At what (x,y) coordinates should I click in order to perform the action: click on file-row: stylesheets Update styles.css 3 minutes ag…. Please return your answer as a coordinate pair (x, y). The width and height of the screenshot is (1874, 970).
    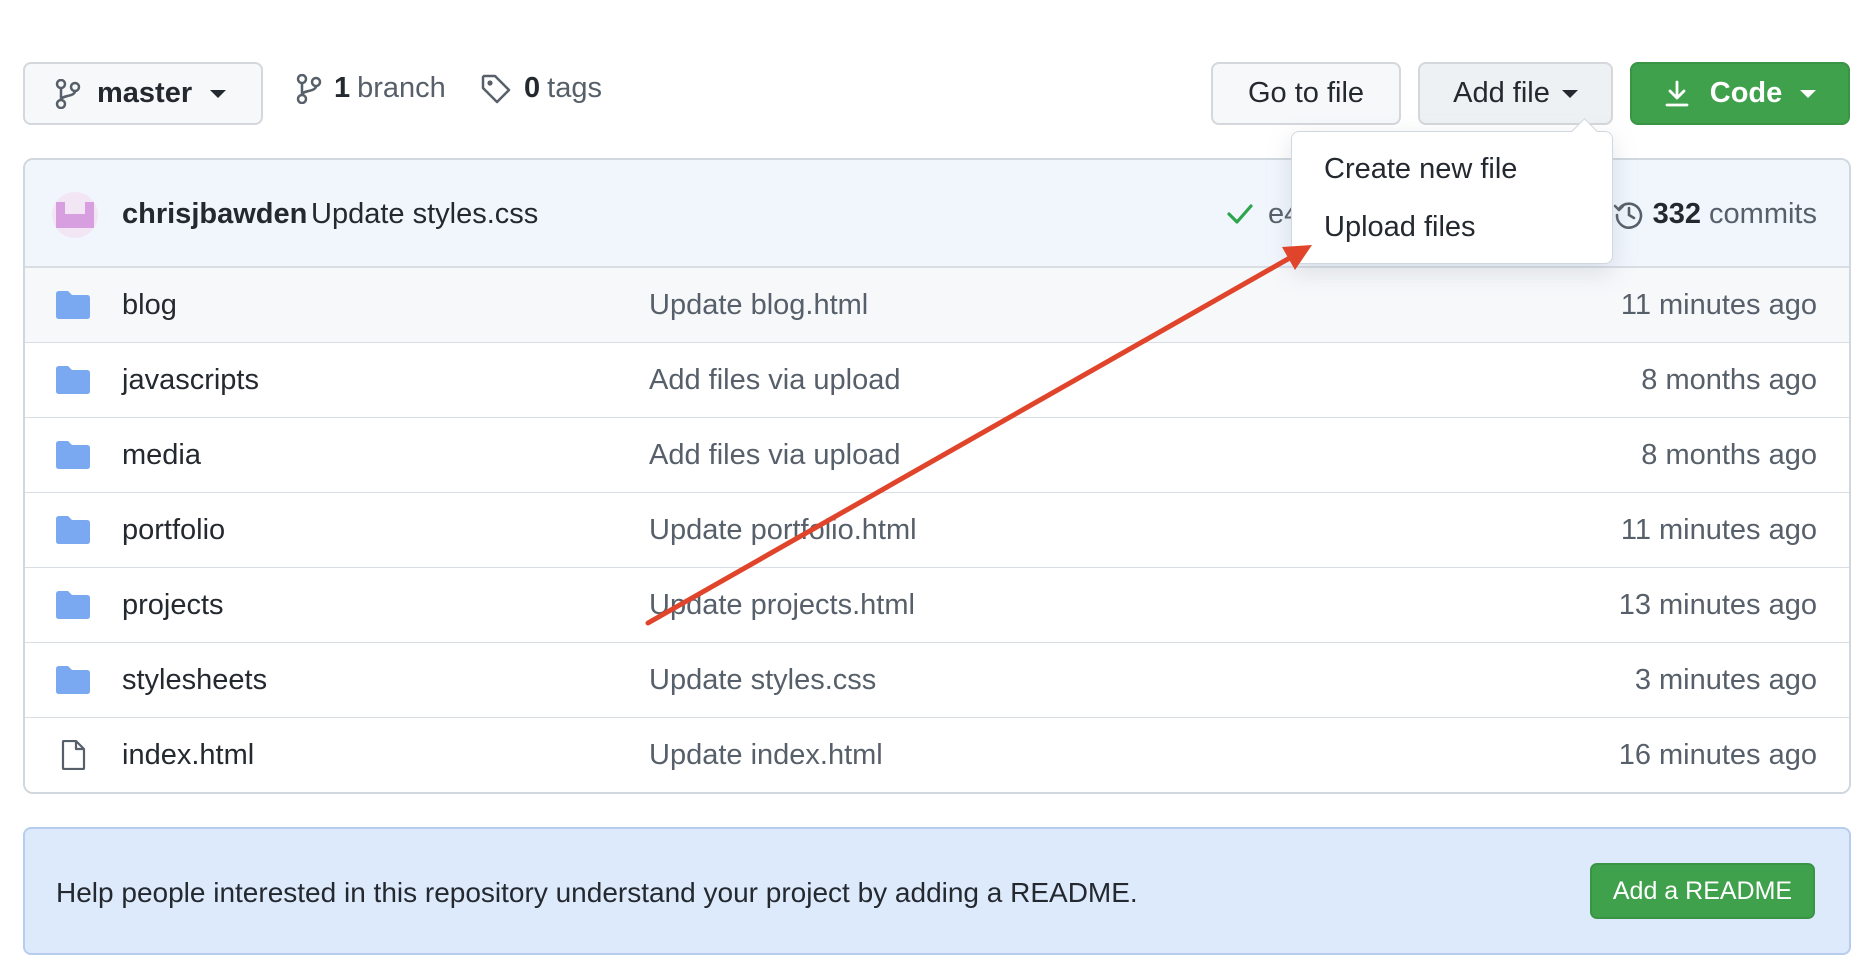
    Looking at the image, I should click on (937, 680).